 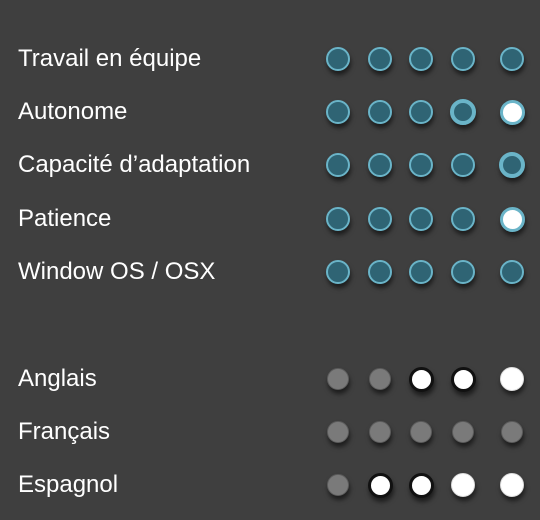 I want to click on language-label: Espagnol, so click(x=68, y=484).